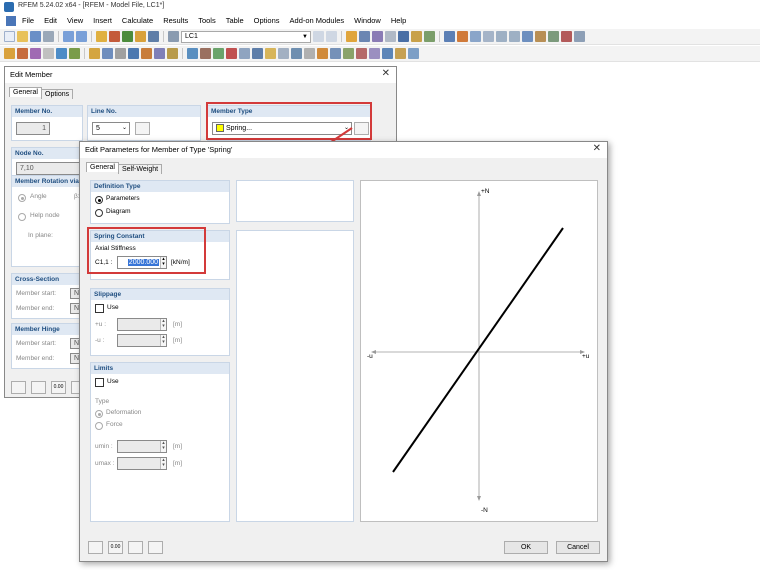  I want to click on minus-u-axis-label: -u, so click(370, 356).